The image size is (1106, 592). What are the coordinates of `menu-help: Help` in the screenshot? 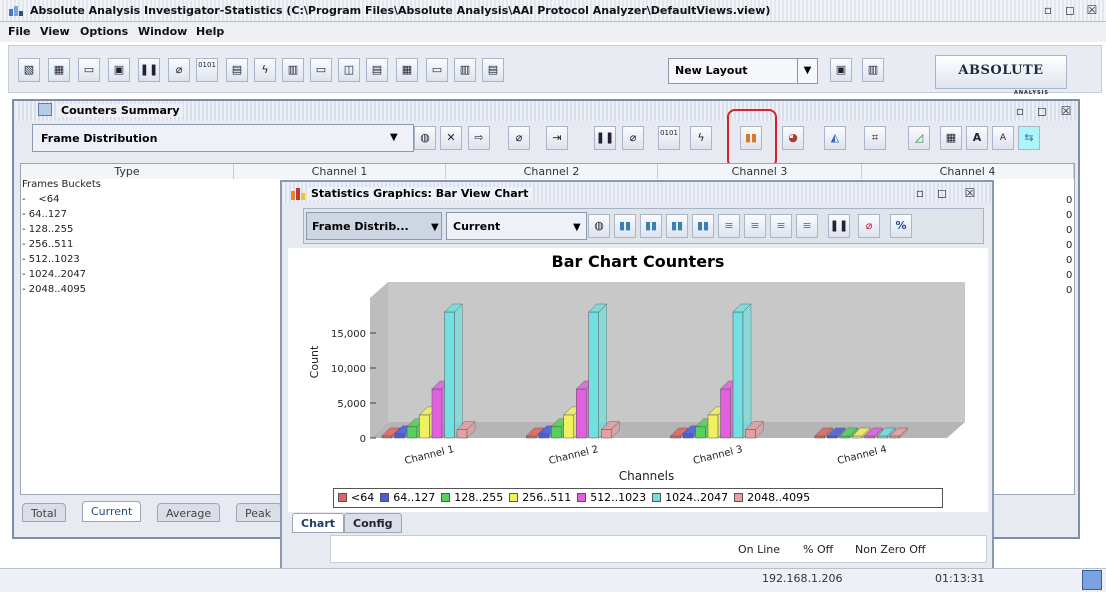 It's located at (210, 31).